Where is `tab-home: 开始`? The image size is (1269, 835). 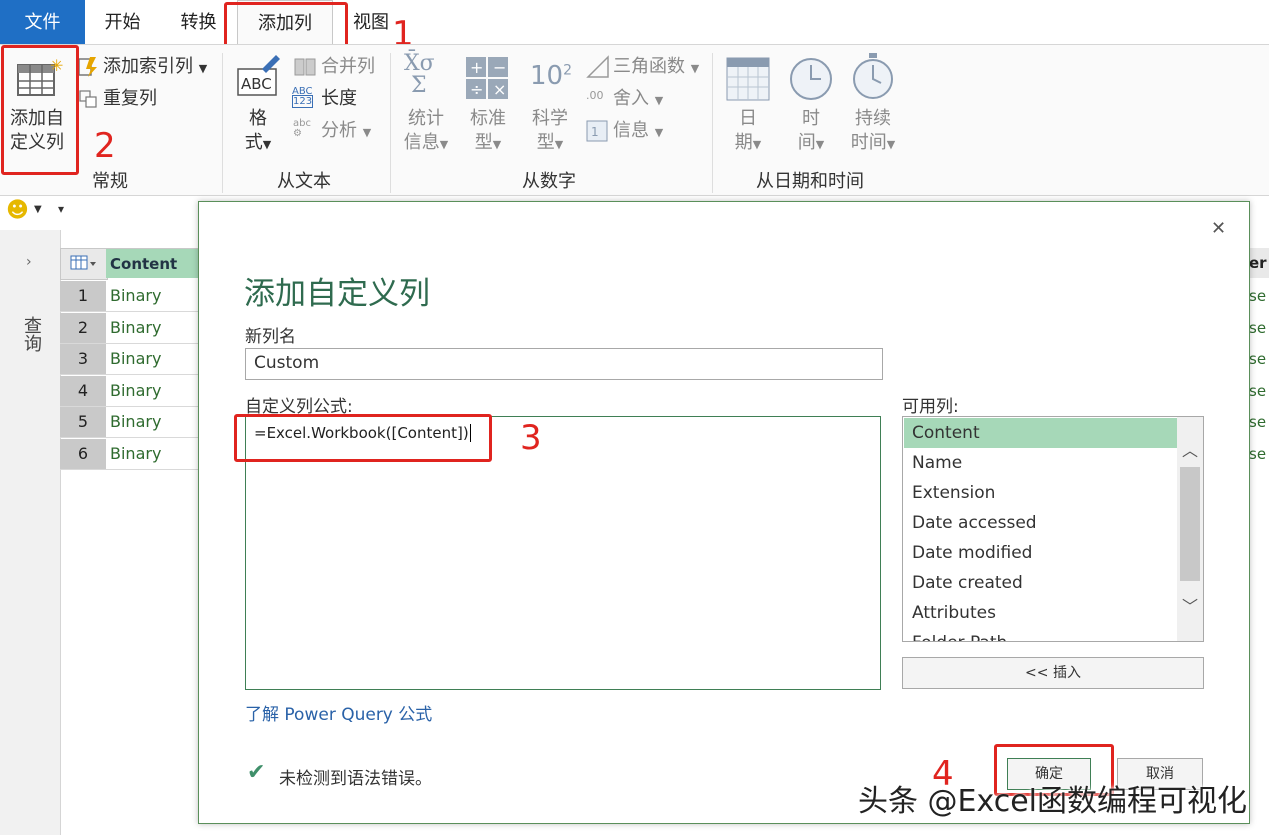
tab-home: 开始 is located at coordinates (122, 22).